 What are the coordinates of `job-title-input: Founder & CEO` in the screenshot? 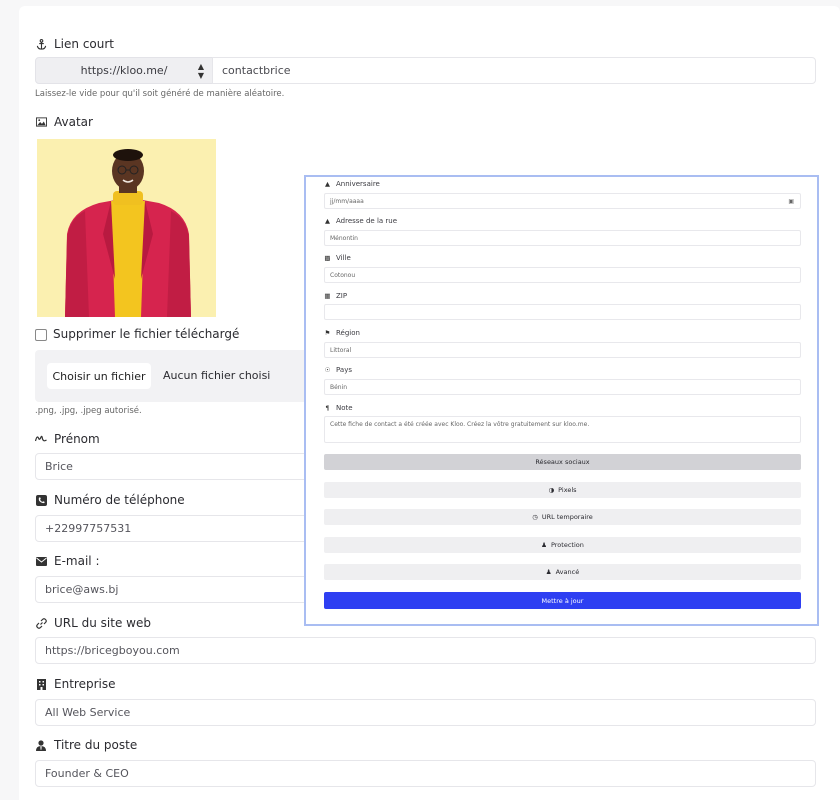 It's located at (425, 773).